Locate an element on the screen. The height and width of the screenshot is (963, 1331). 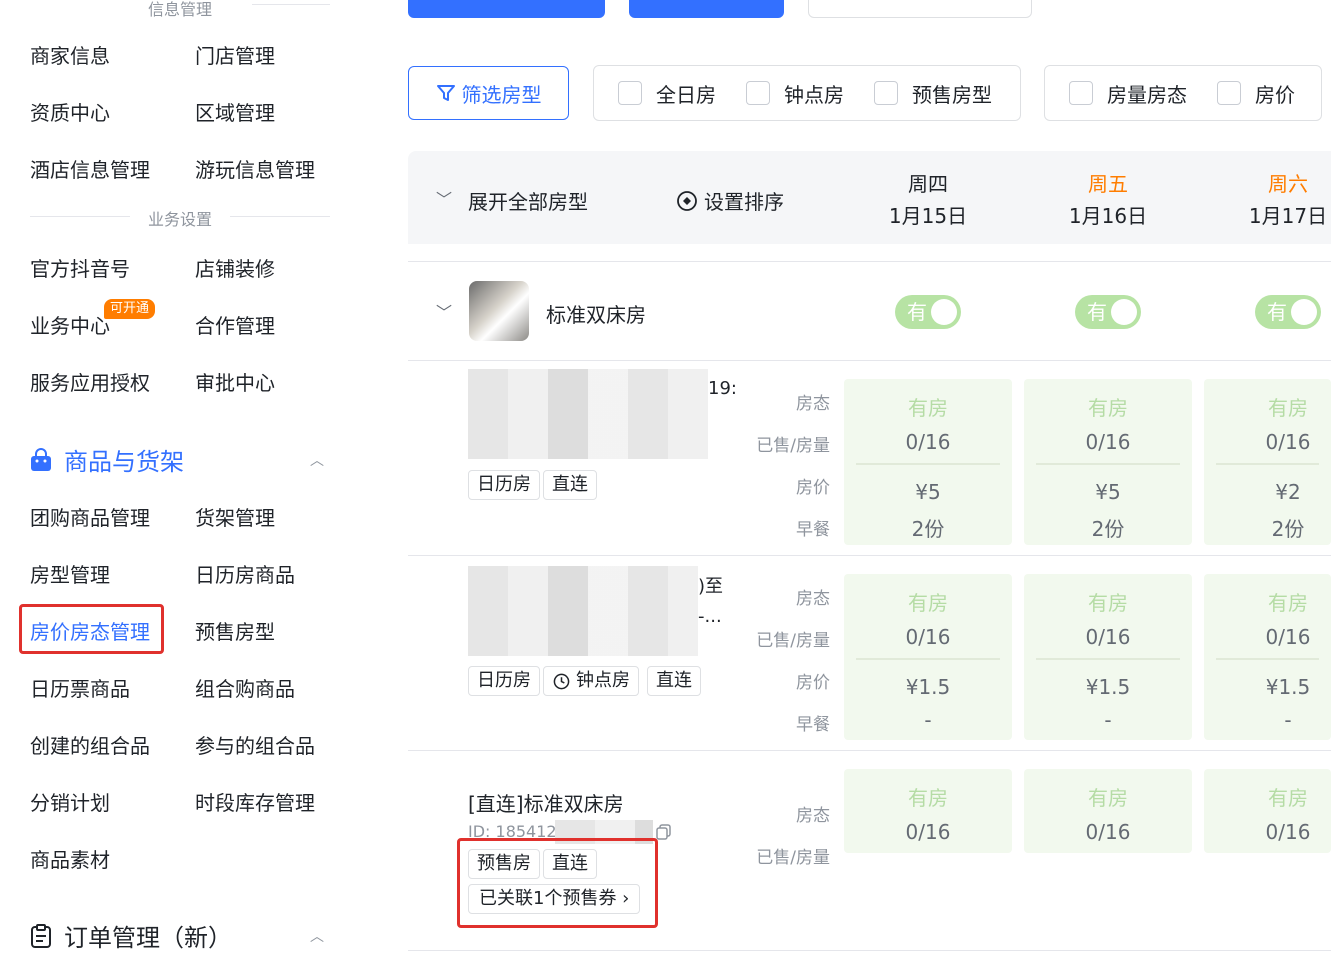
nav-douyin-account: 官方抖音号 is located at coordinates (80, 267).